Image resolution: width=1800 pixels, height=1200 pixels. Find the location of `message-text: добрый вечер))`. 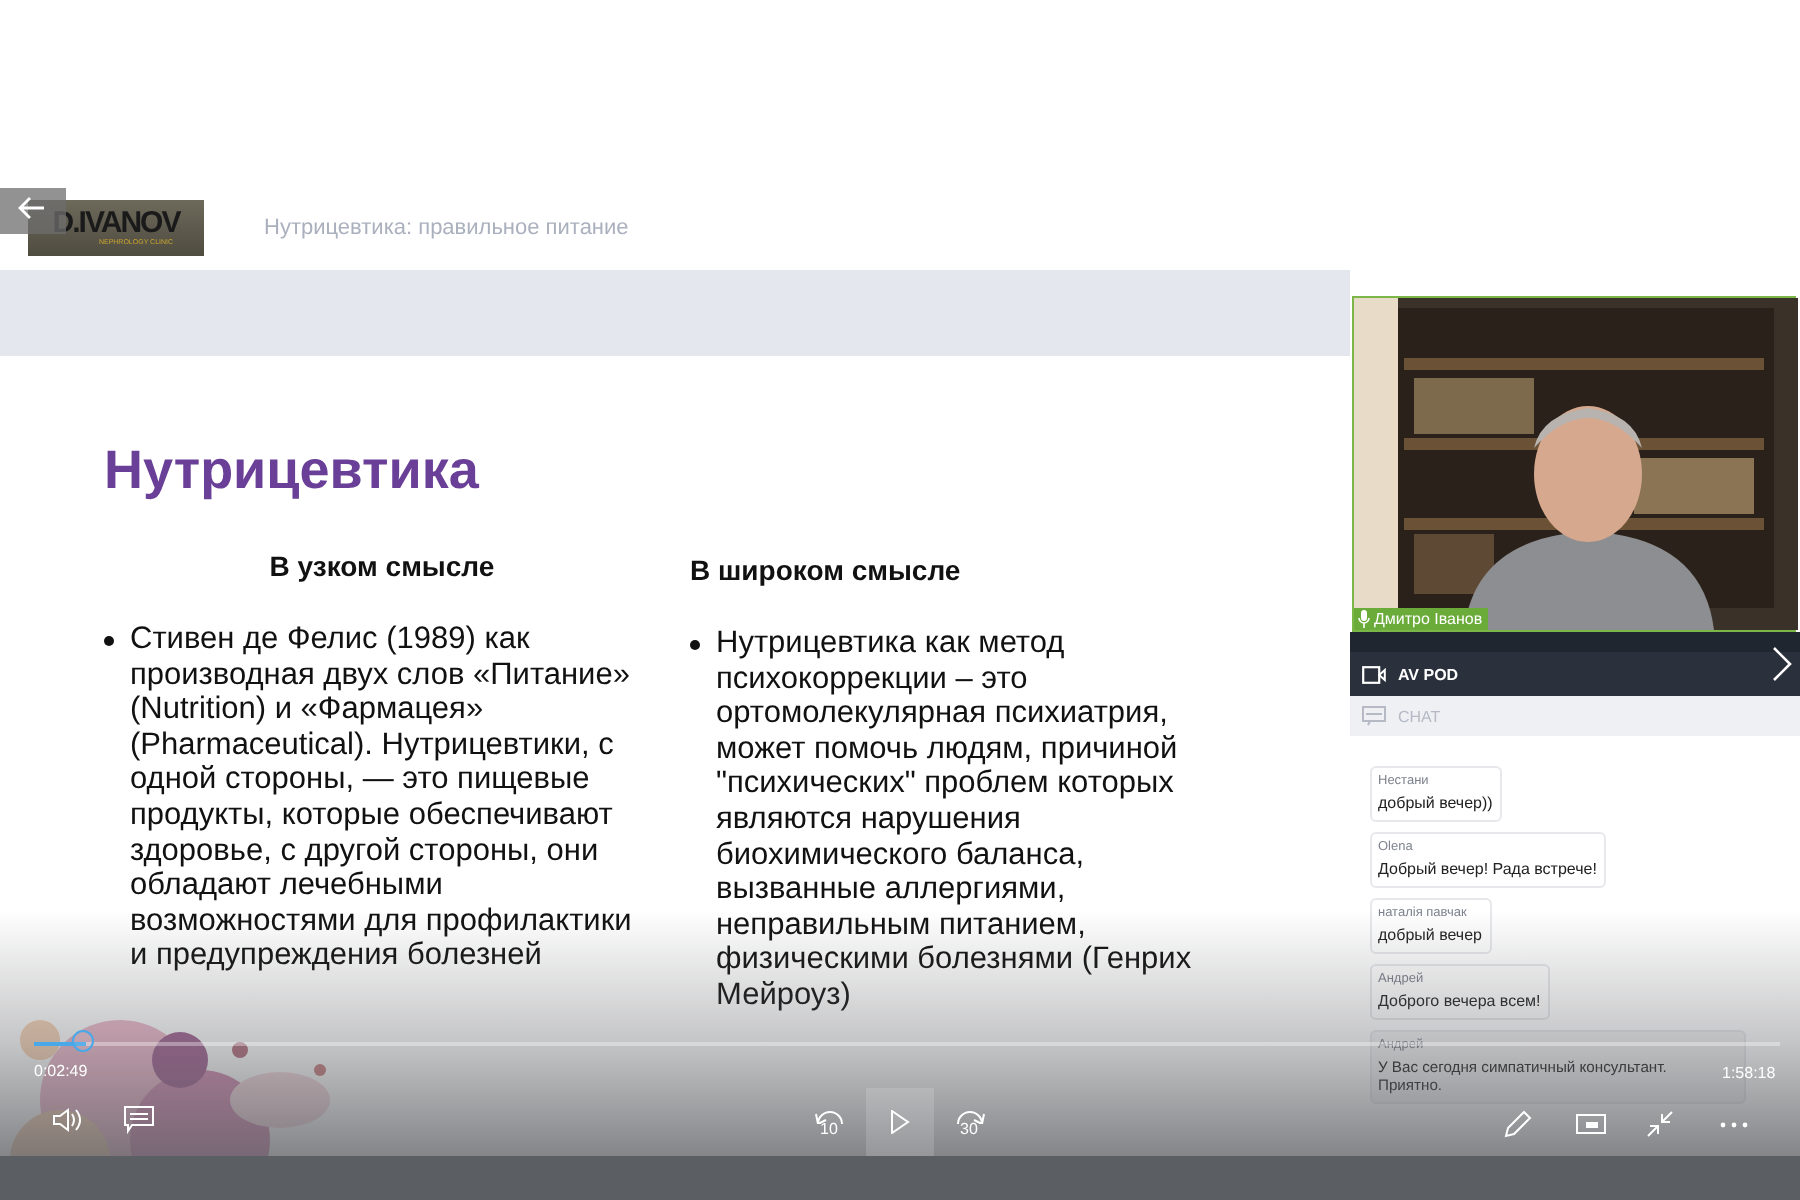

message-text: добрый вечер)) is located at coordinates (1435, 803).